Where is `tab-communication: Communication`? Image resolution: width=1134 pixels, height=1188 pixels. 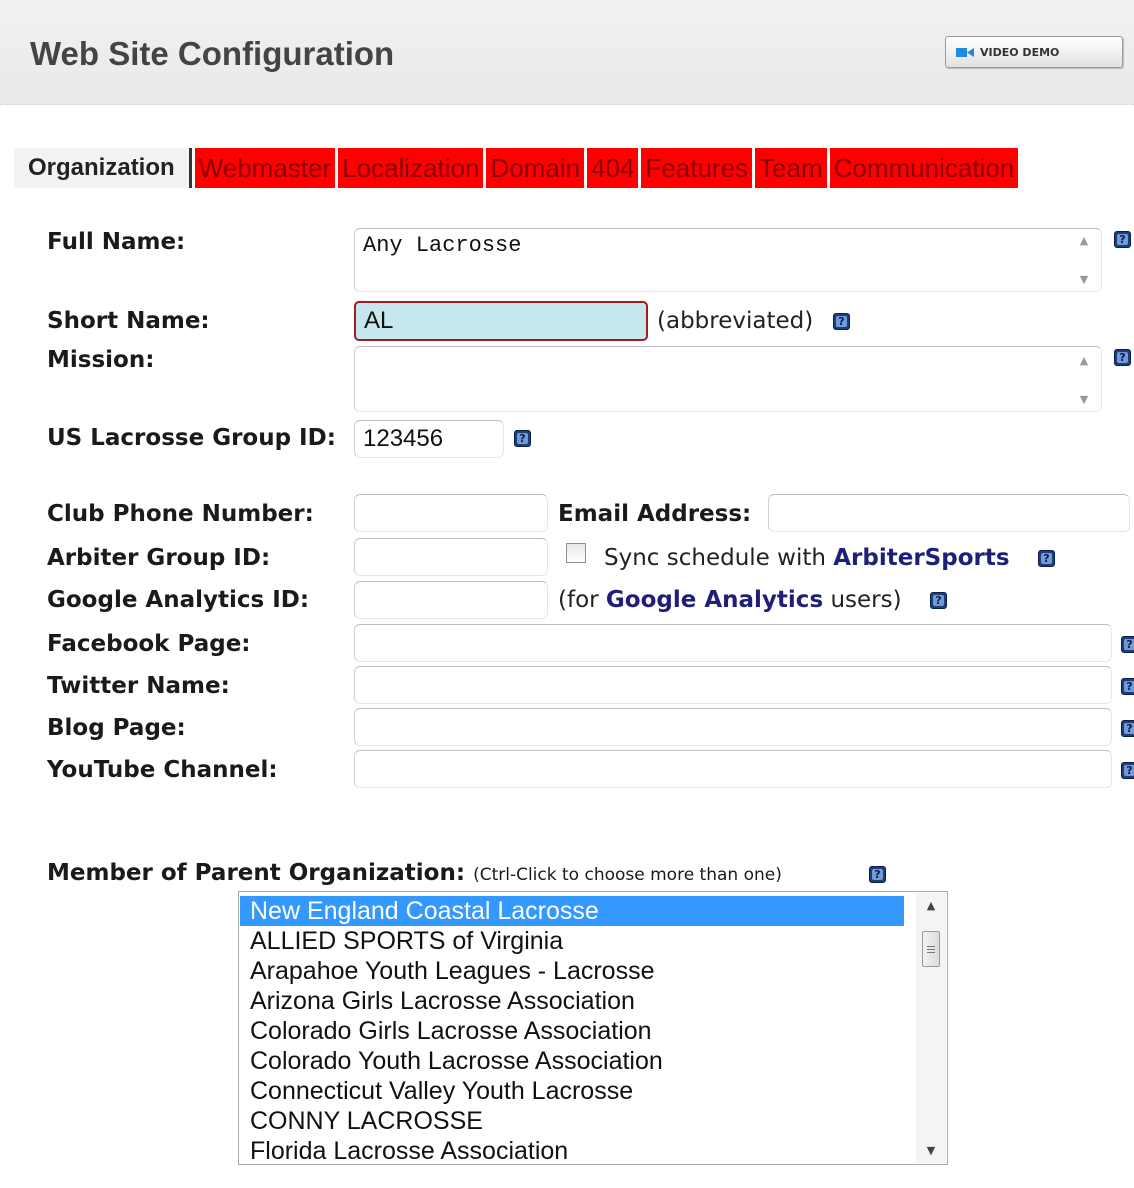
tab-communication: Communication is located at coordinates (924, 168).